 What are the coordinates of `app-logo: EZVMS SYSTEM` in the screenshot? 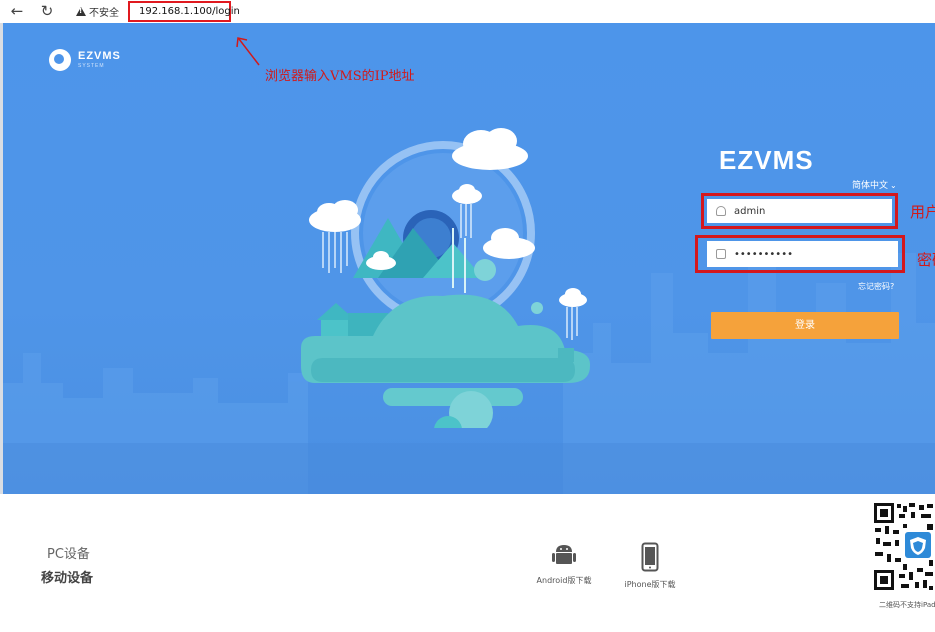 It's located at (85, 60).